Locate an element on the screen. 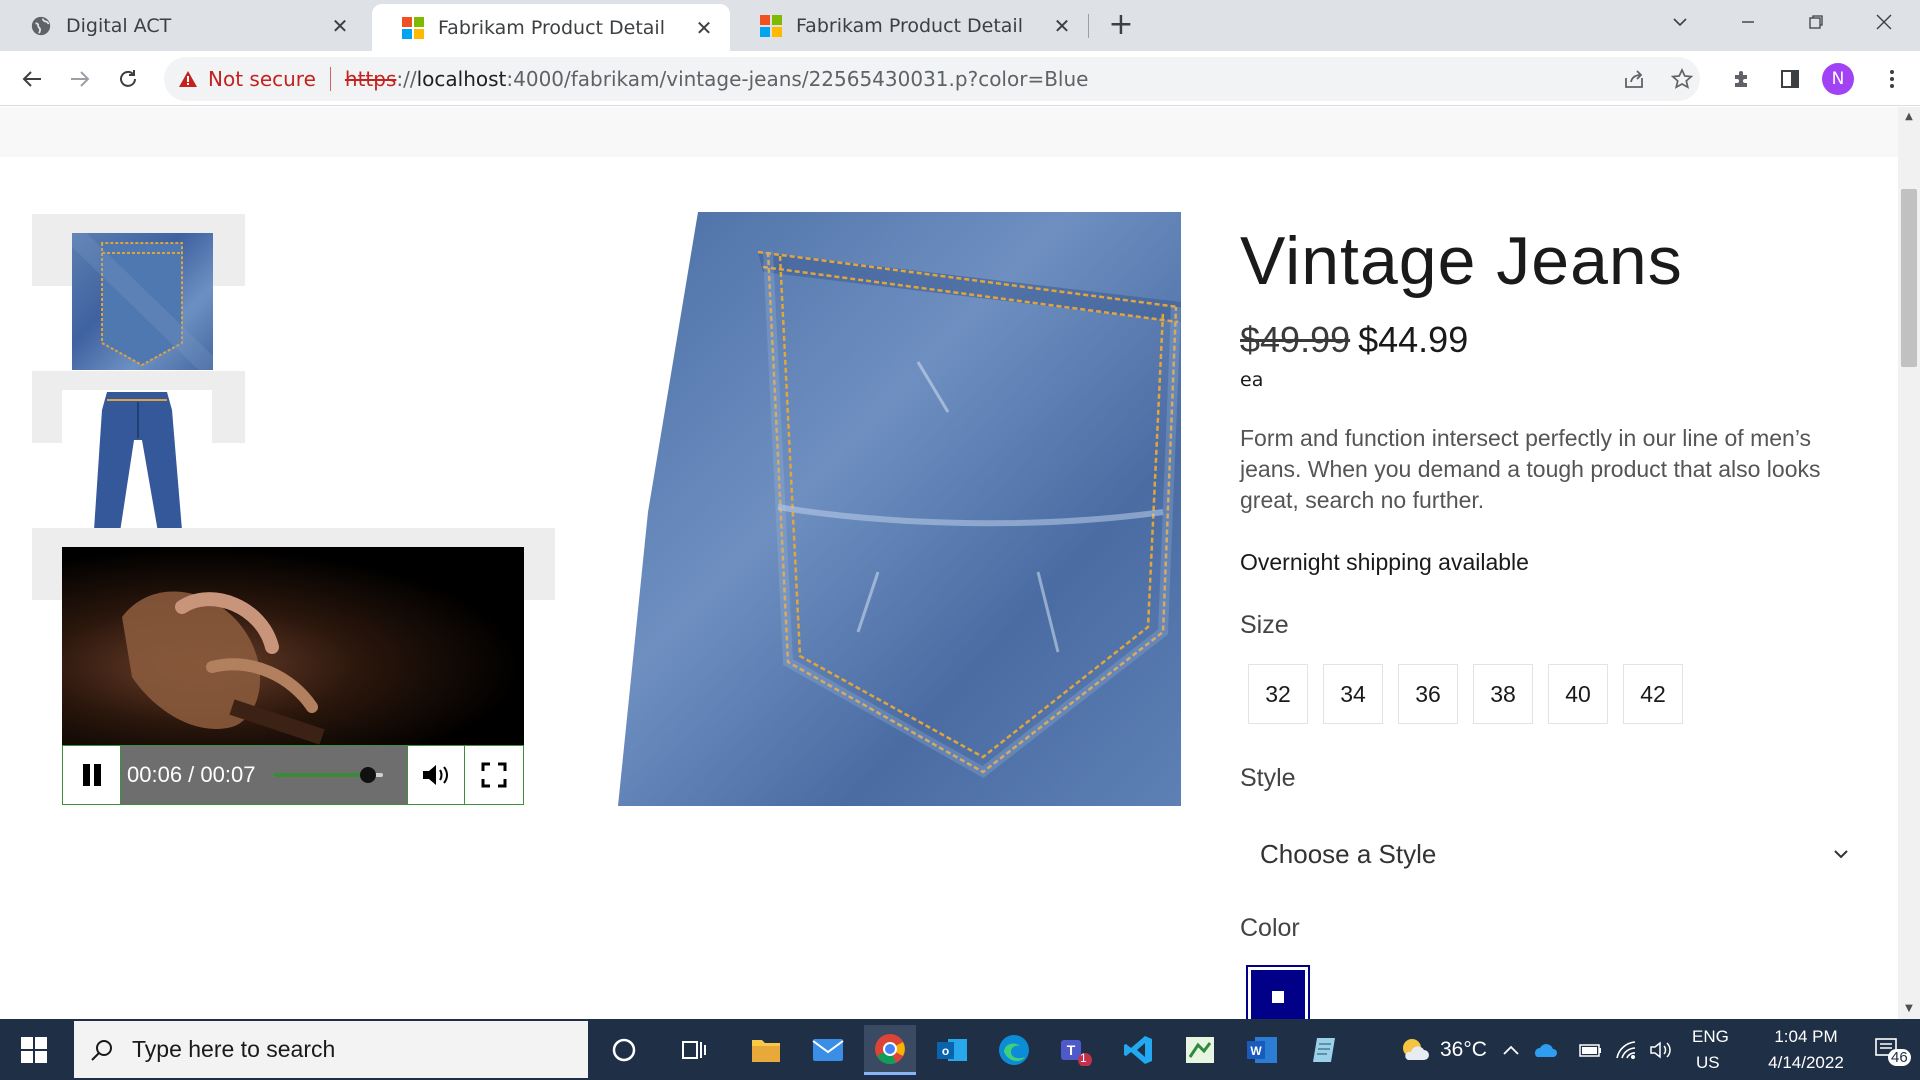 The width and height of the screenshot is (1920, 1080). warning-triangle-icon is located at coordinates (188, 79).